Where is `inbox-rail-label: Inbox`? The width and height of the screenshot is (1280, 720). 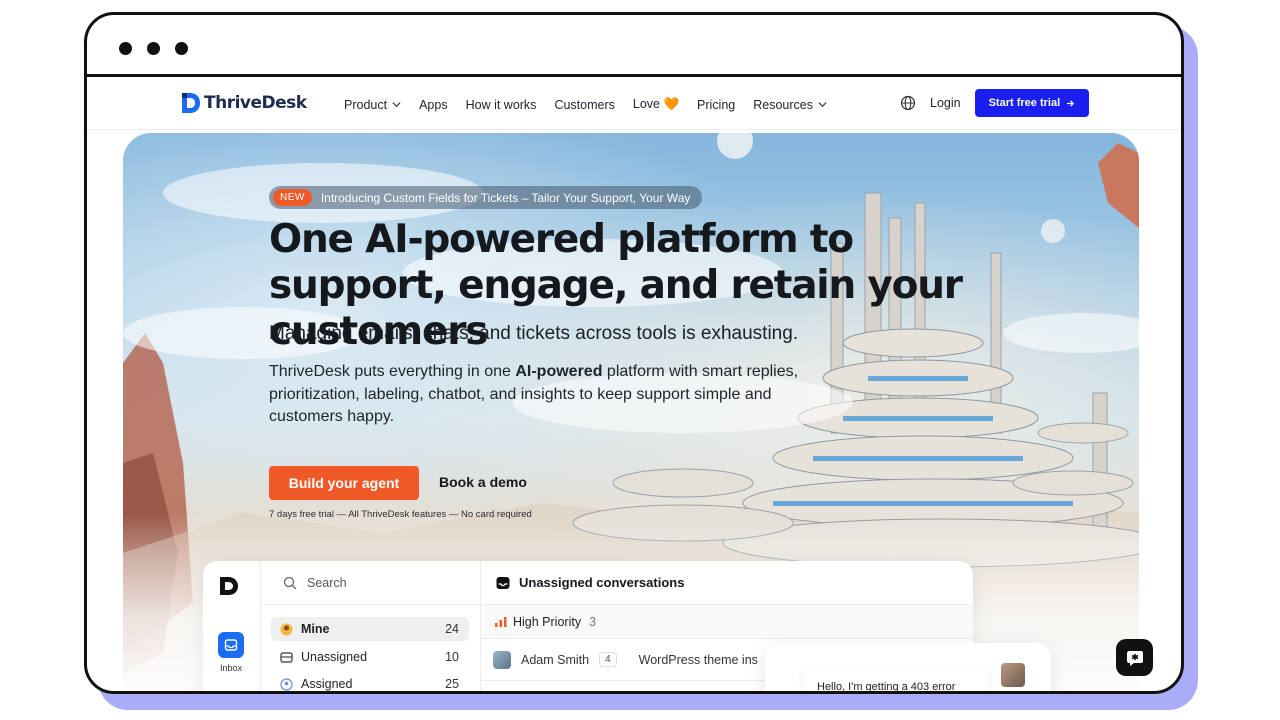
inbox-rail-label: Inbox is located at coordinates (231, 668).